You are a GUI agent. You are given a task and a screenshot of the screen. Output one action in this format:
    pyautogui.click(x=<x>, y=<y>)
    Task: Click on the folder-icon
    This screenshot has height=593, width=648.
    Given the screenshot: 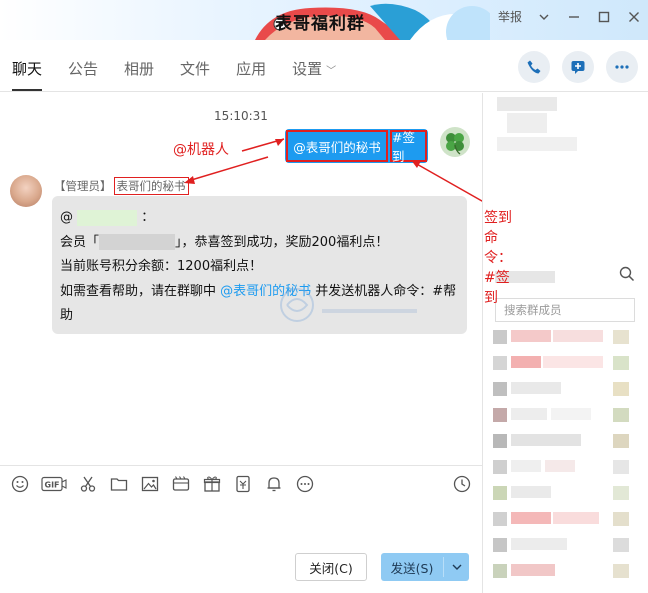 What is the action you would take?
    pyautogui.click(x=119, y=484)
    